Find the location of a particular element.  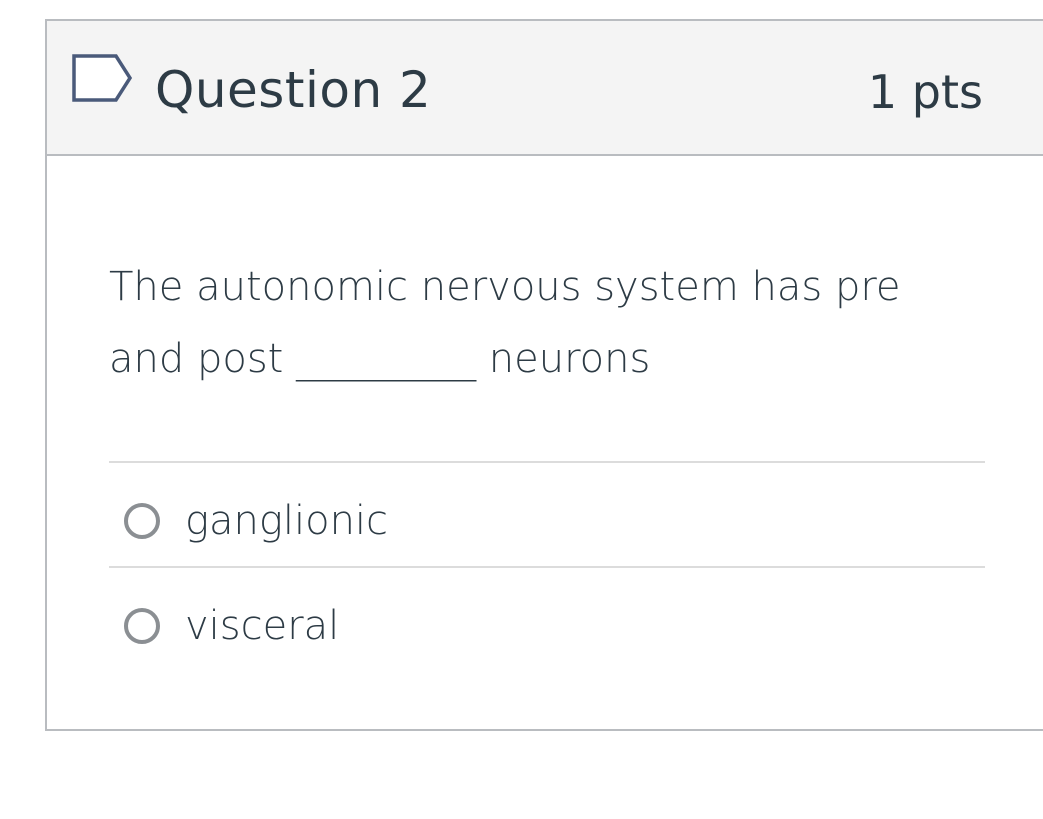

answer-label: visceral is located at coordinates (262, 626).